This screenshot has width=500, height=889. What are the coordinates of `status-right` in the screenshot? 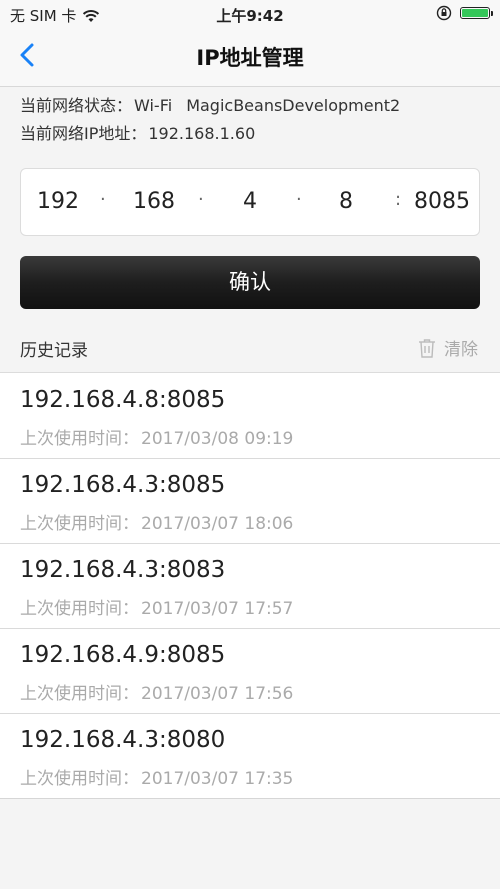 It's located at (464, 13).